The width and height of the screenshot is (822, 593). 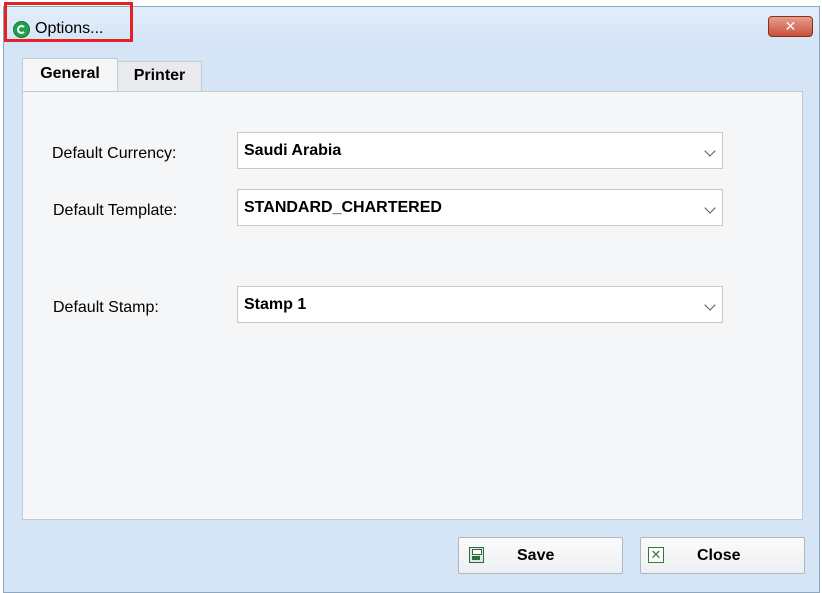 What do you see at coordinates (159, 76) in the screenshot?
I see `tab-printer: Printer` at bounding box center [159, 76].